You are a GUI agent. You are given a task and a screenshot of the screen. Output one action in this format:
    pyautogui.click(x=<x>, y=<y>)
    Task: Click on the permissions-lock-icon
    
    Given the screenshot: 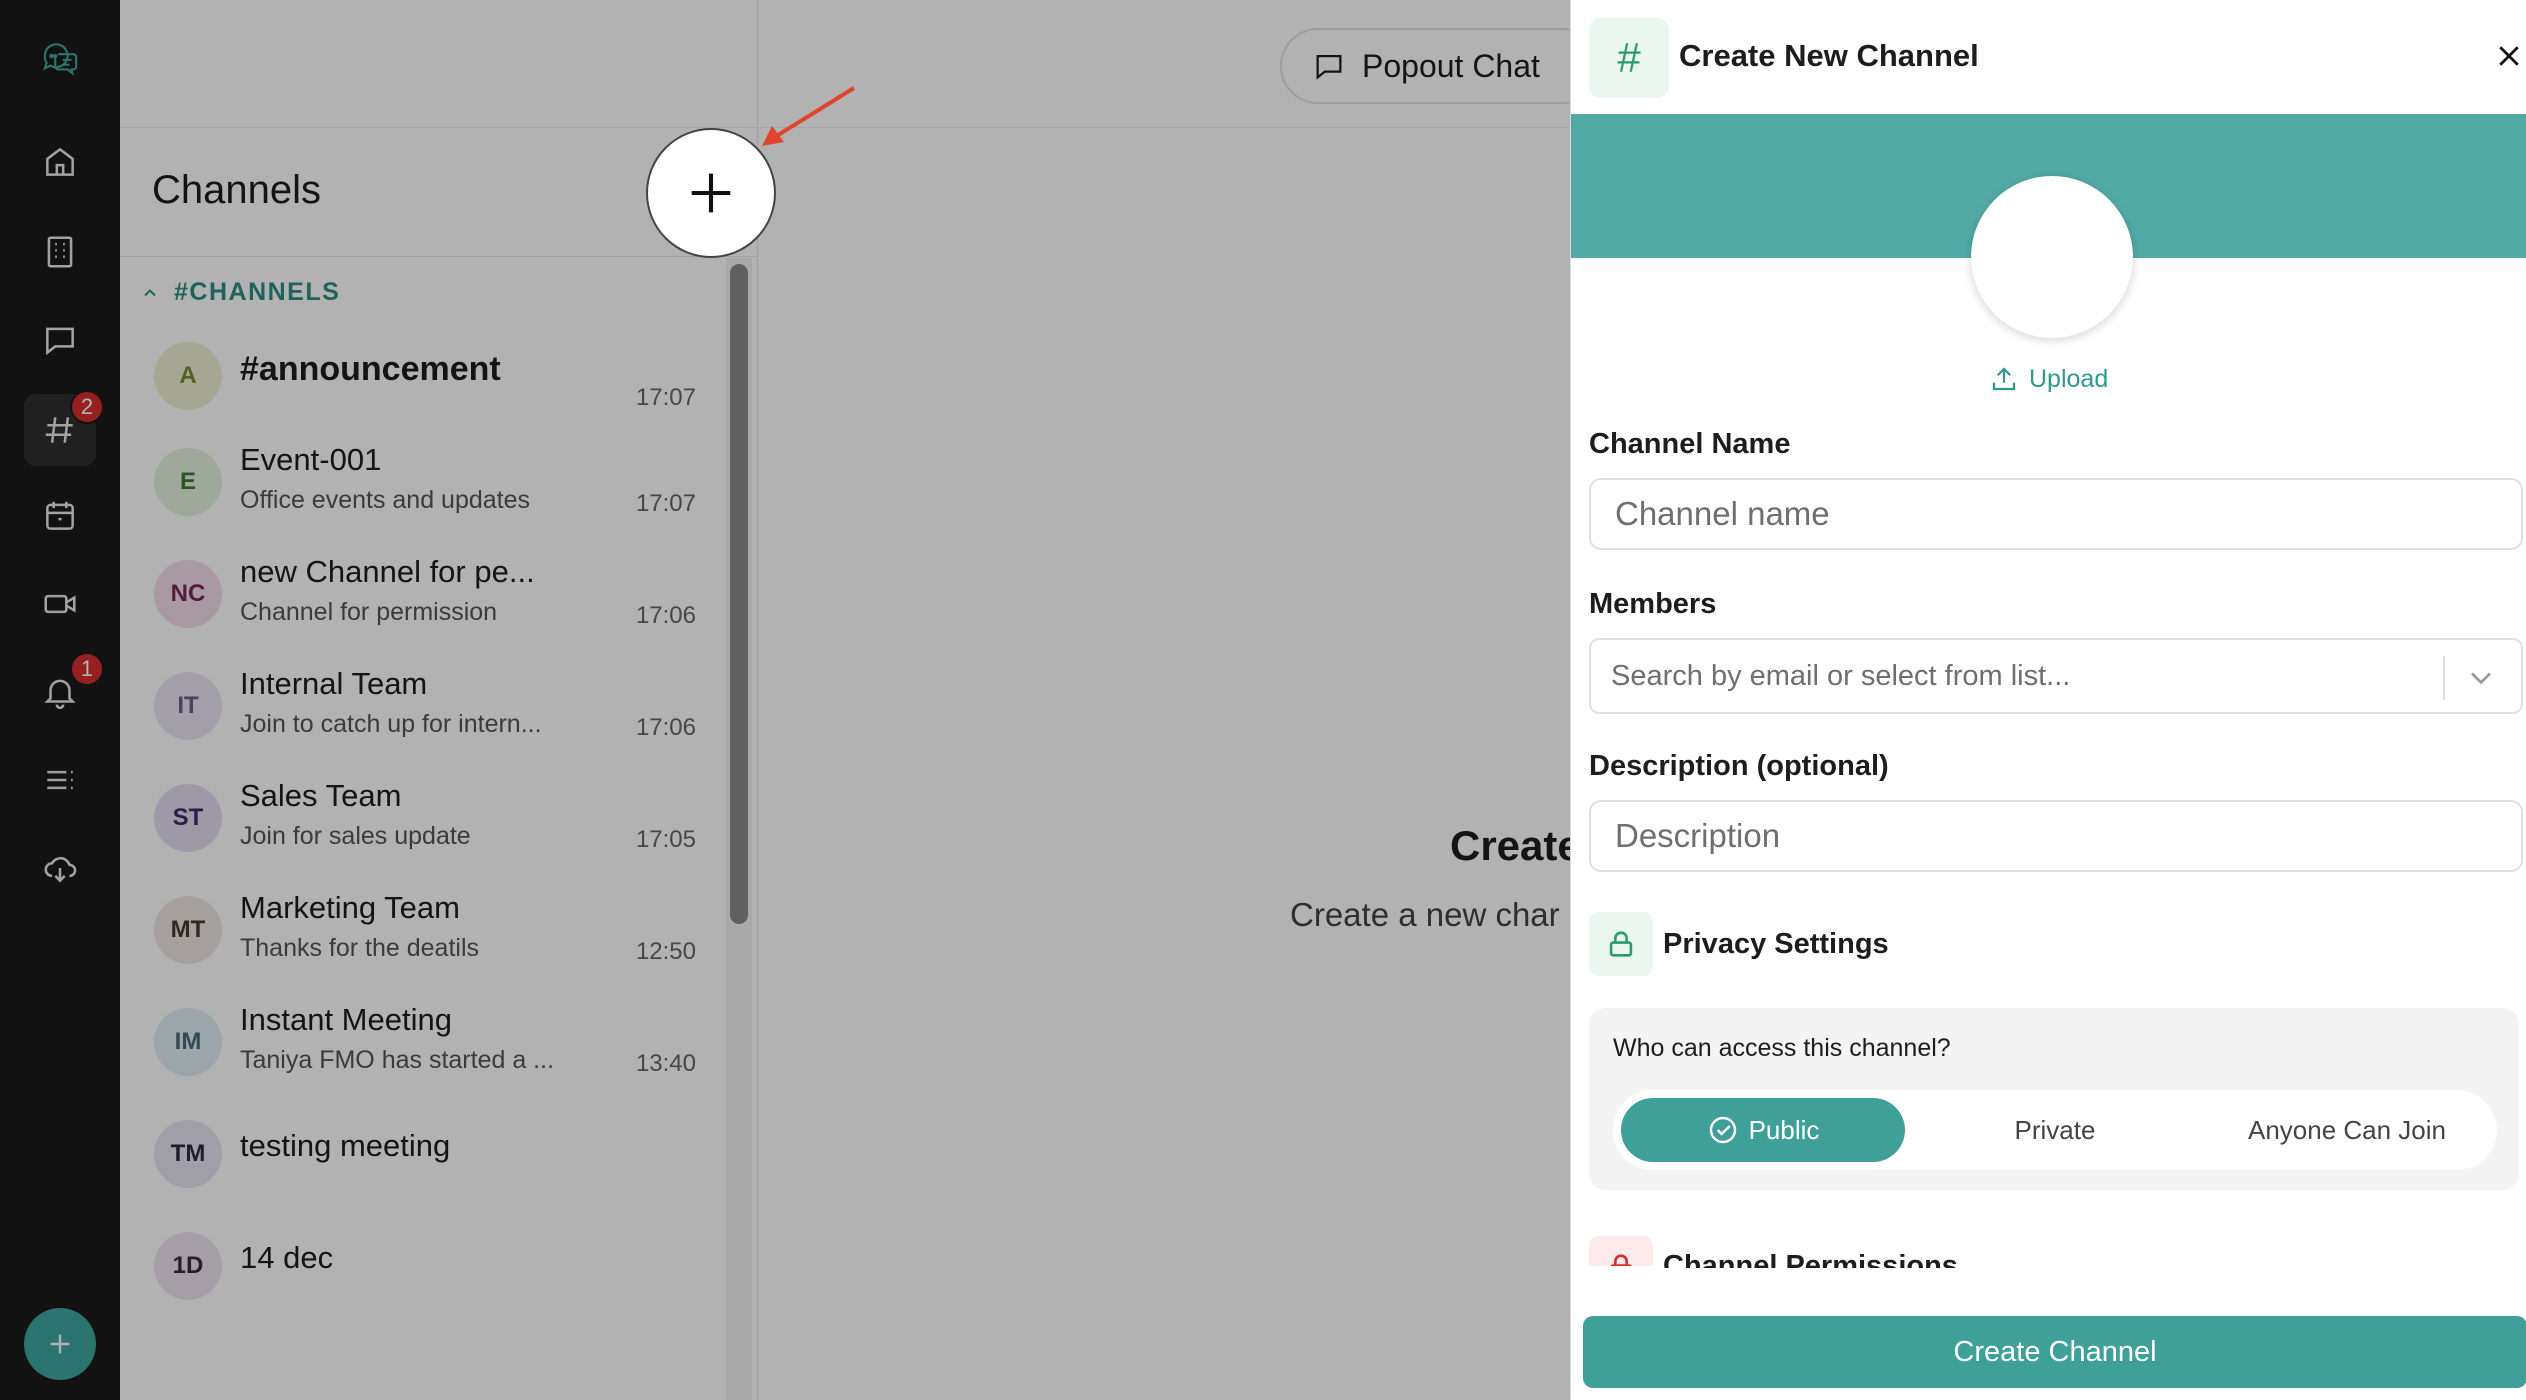 What is the action you would take?
    pyautogui.click(x=1621, y=1251)
    